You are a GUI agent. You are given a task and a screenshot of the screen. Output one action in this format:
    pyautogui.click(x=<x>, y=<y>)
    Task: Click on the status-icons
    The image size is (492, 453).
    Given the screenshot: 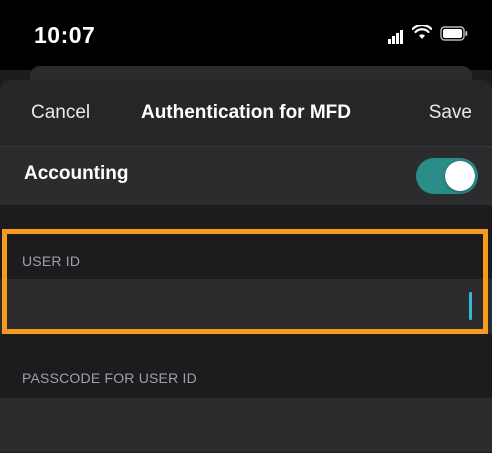 What is the action you would take?
    pyautogui.click(x=428, y=34)
    